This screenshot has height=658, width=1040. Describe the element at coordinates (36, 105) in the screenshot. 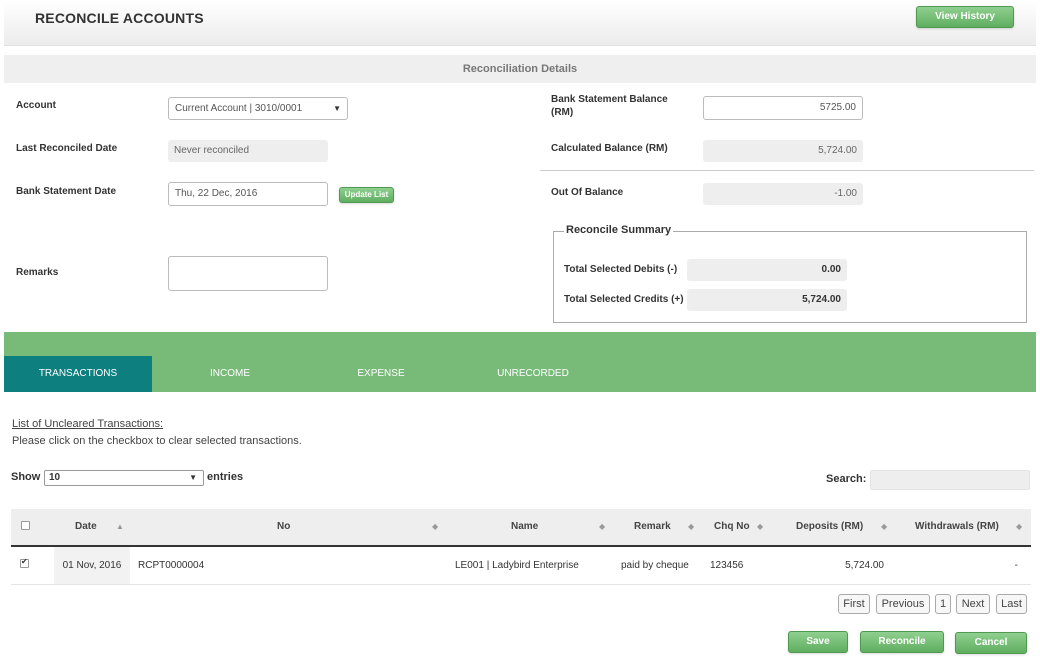

I see `account-label: Account` at that location.